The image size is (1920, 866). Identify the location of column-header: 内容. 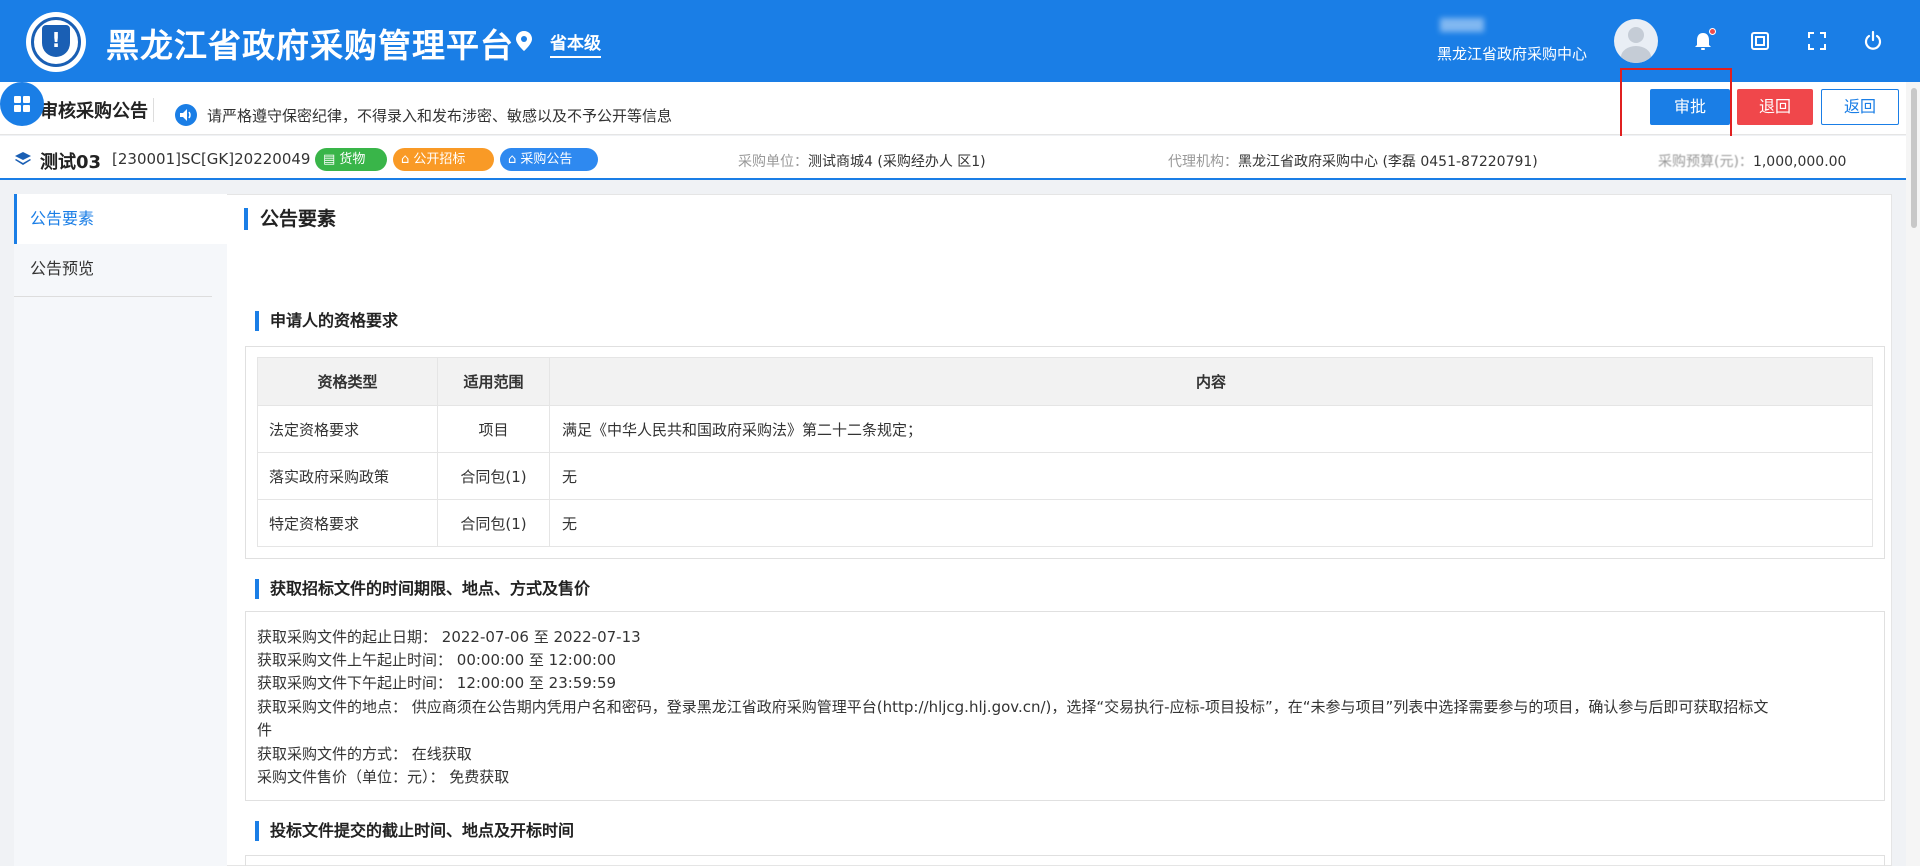
(1211, 381).